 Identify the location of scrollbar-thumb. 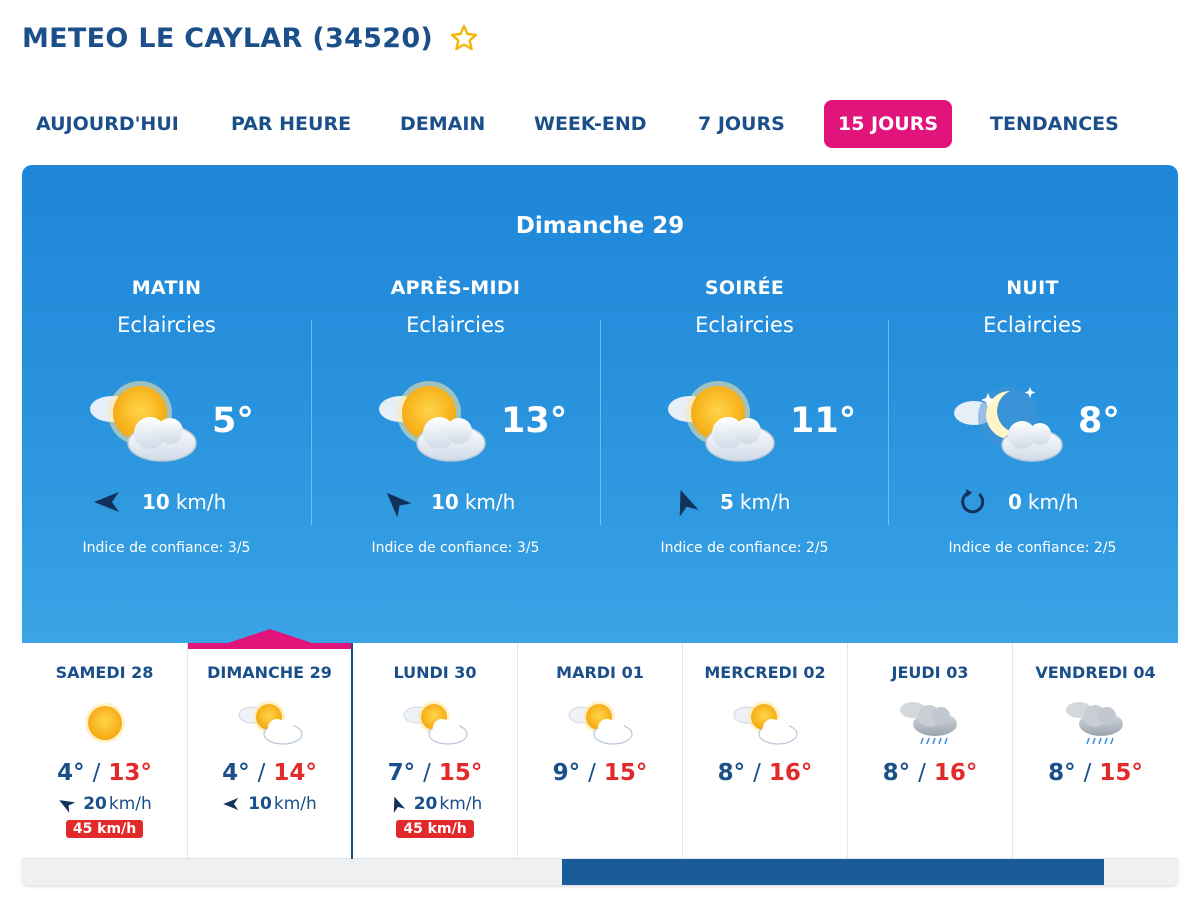
(833, 872).